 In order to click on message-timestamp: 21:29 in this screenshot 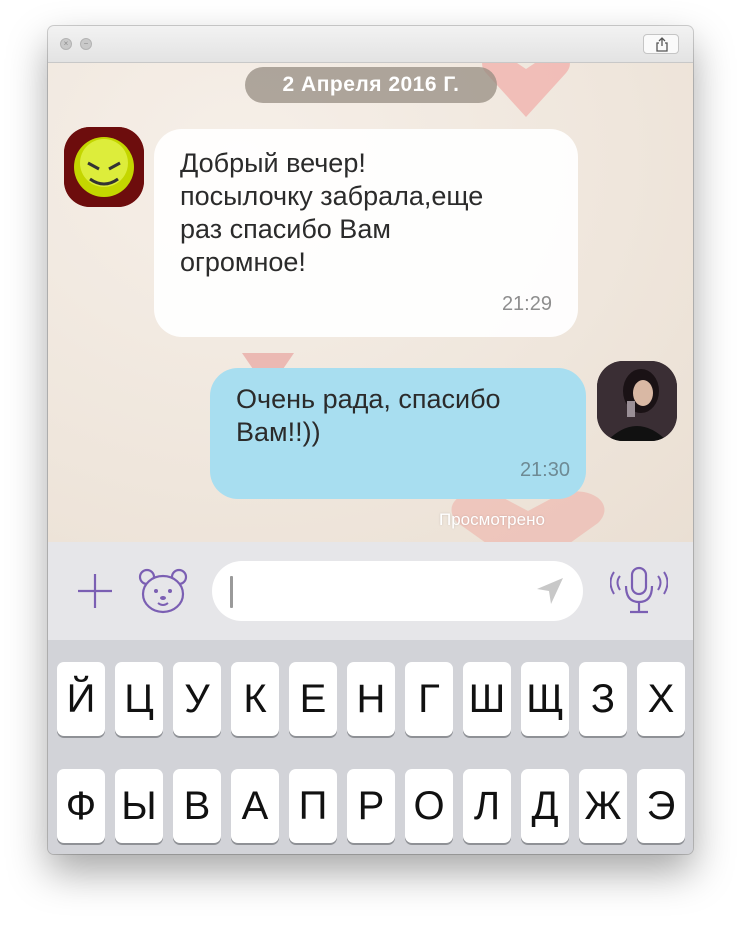, I will do `click(526, 304)`.